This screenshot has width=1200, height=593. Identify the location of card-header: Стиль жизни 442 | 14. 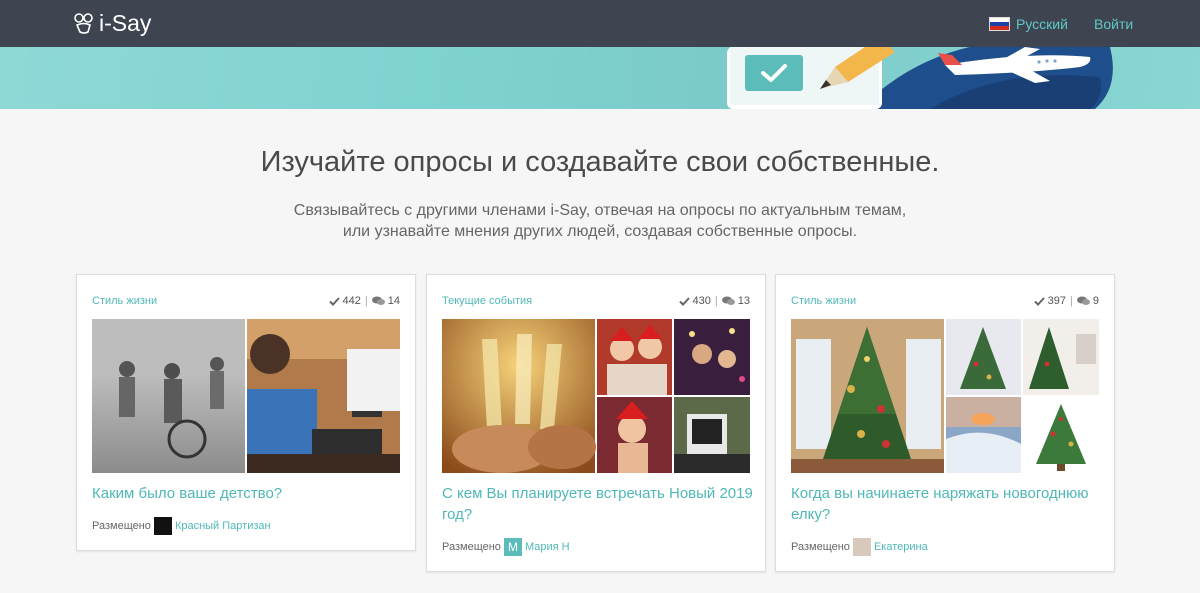
(246, 302).